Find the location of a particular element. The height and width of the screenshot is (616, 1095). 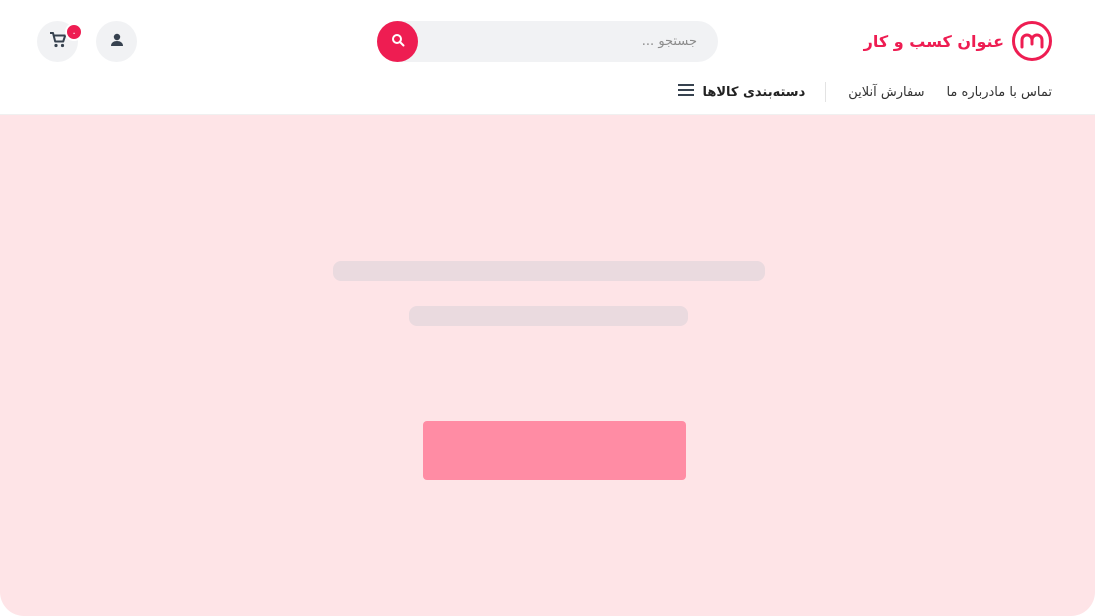

cart-icon is located at coordinates (58, 42).